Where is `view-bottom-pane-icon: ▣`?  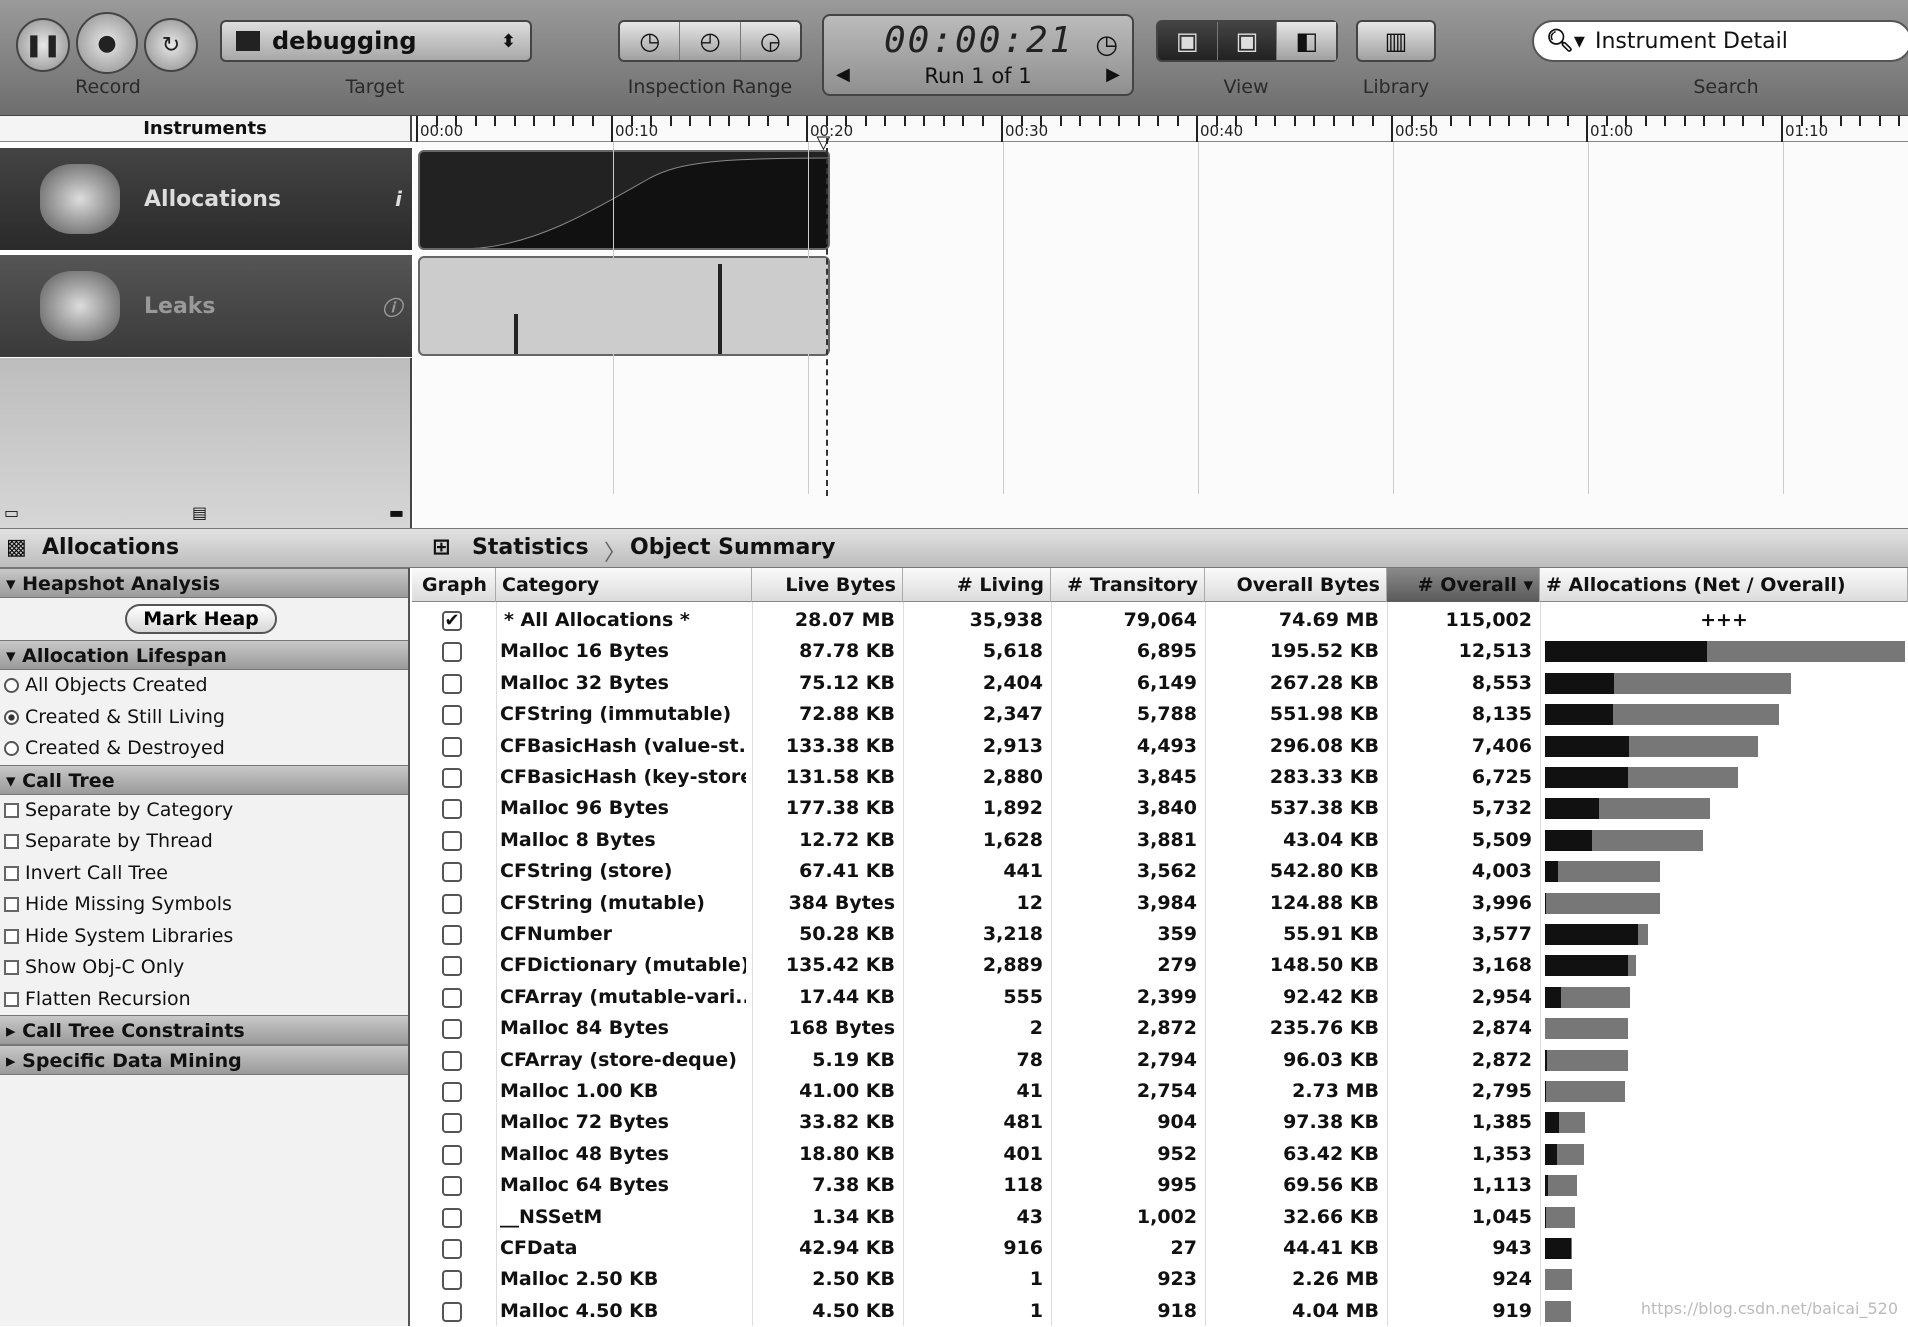 view-bottom-pane-icon: ▣ is located at coordinates (1248, 41).